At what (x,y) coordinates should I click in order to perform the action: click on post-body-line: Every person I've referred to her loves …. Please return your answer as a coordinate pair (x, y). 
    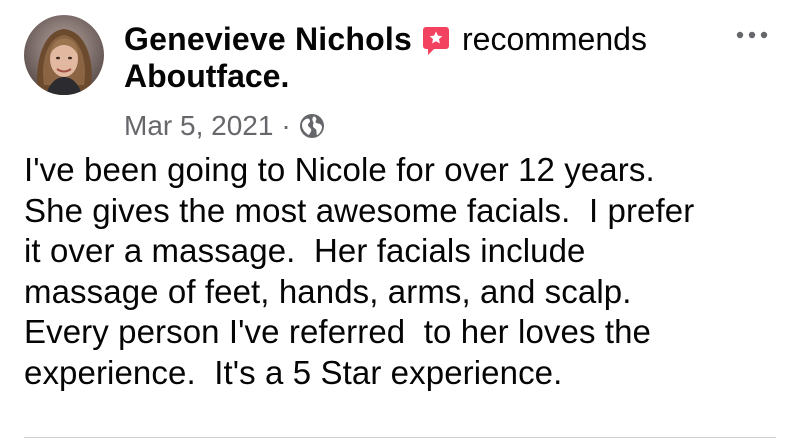
    Looking at the image, I should click on (338, 331).